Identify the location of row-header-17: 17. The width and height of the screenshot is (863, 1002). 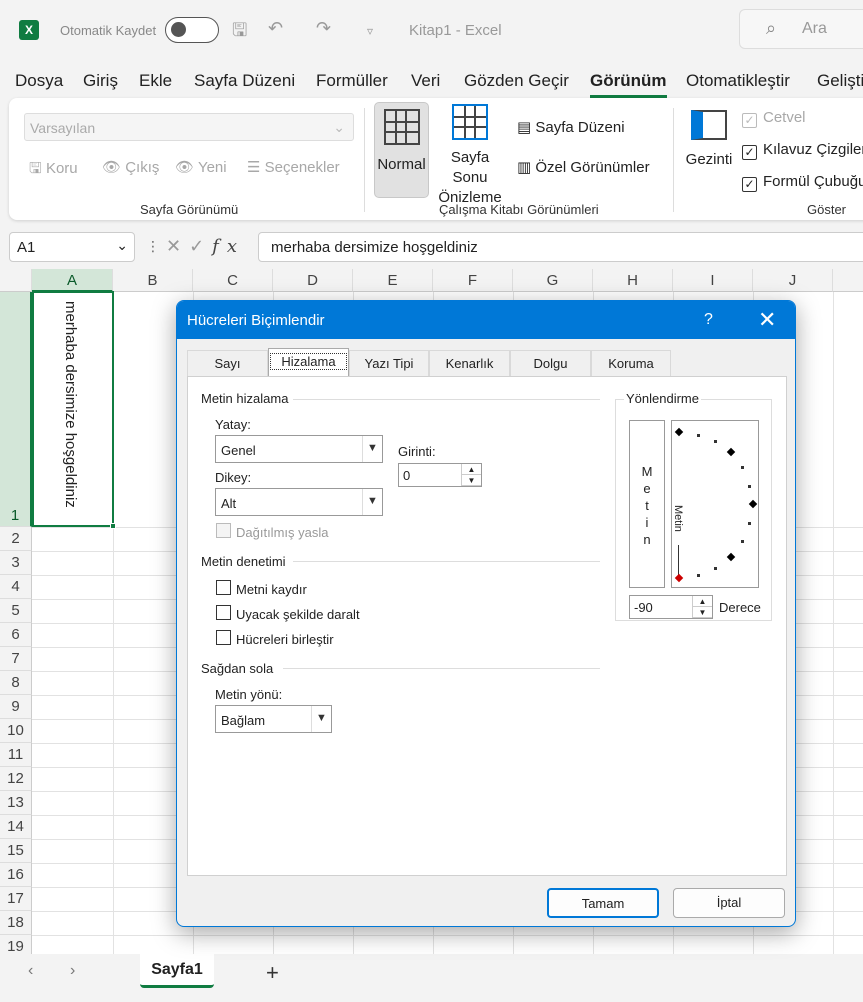
(16, 899).